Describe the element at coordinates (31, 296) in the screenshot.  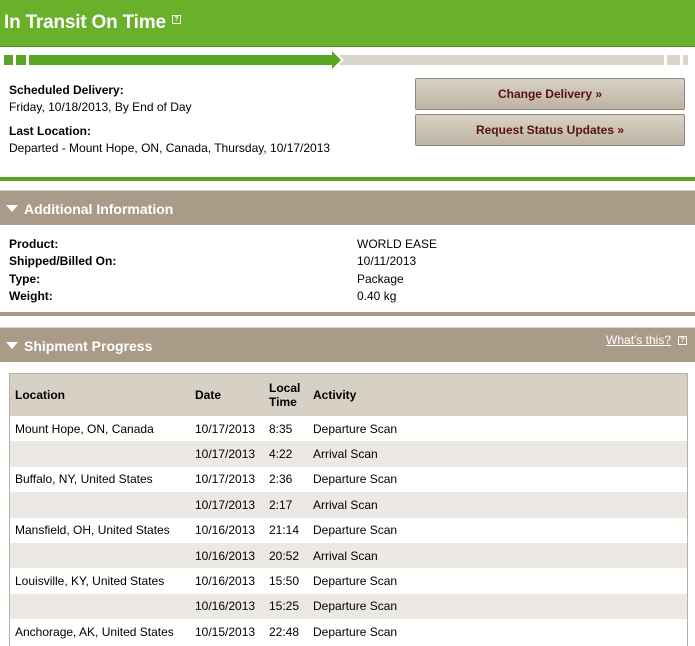
I see `weight-label: Weight:` at that location.